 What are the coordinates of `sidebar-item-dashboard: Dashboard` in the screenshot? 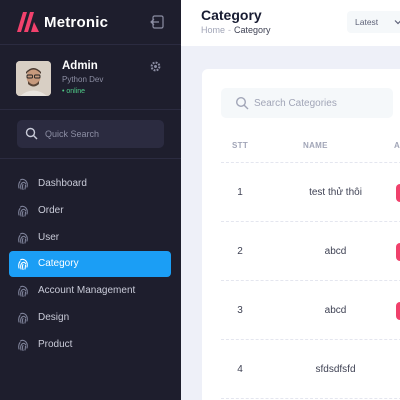 It's located at (90, 184).